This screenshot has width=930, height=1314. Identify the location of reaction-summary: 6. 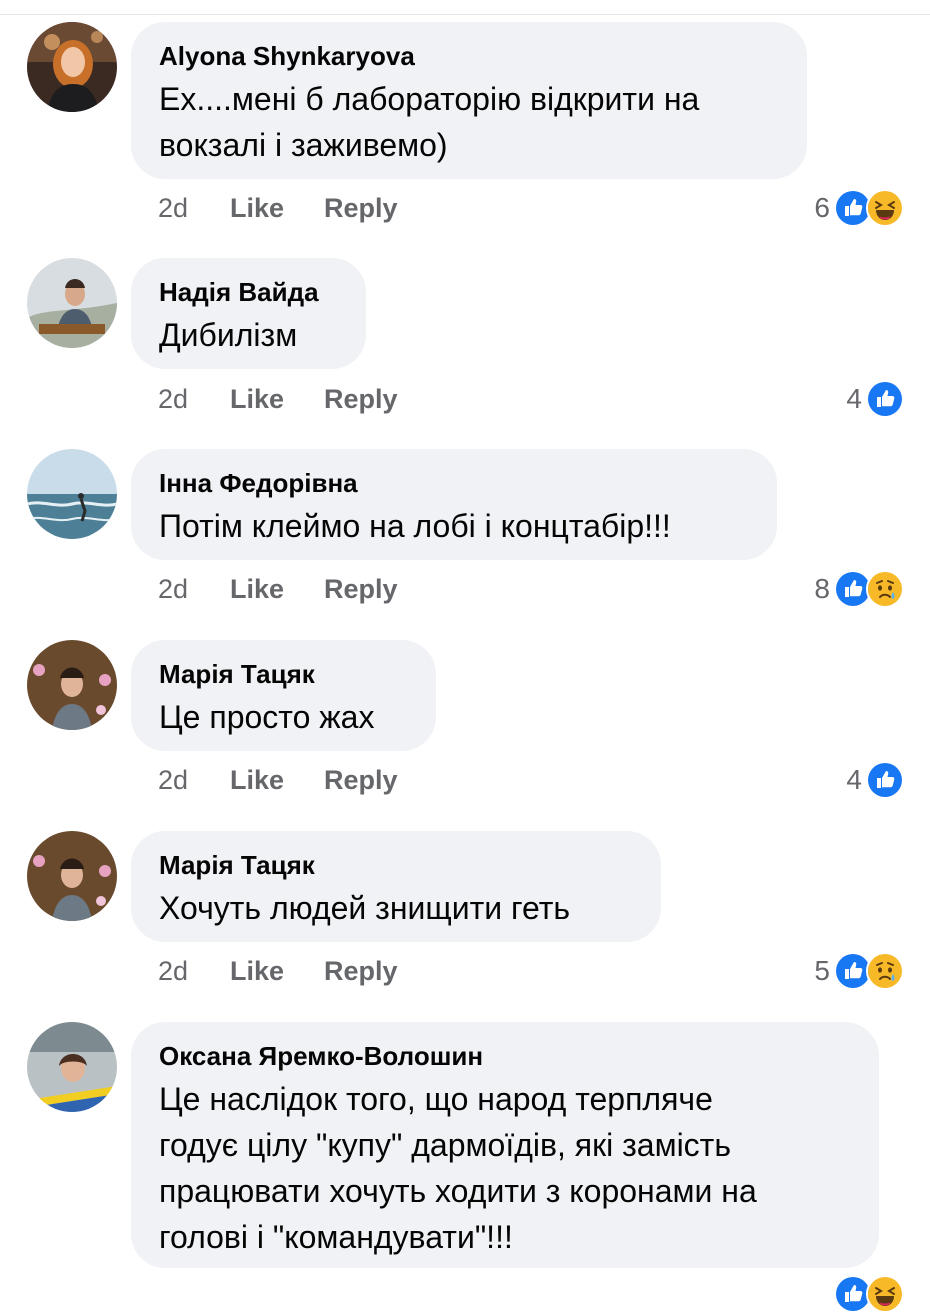
(859, 208).